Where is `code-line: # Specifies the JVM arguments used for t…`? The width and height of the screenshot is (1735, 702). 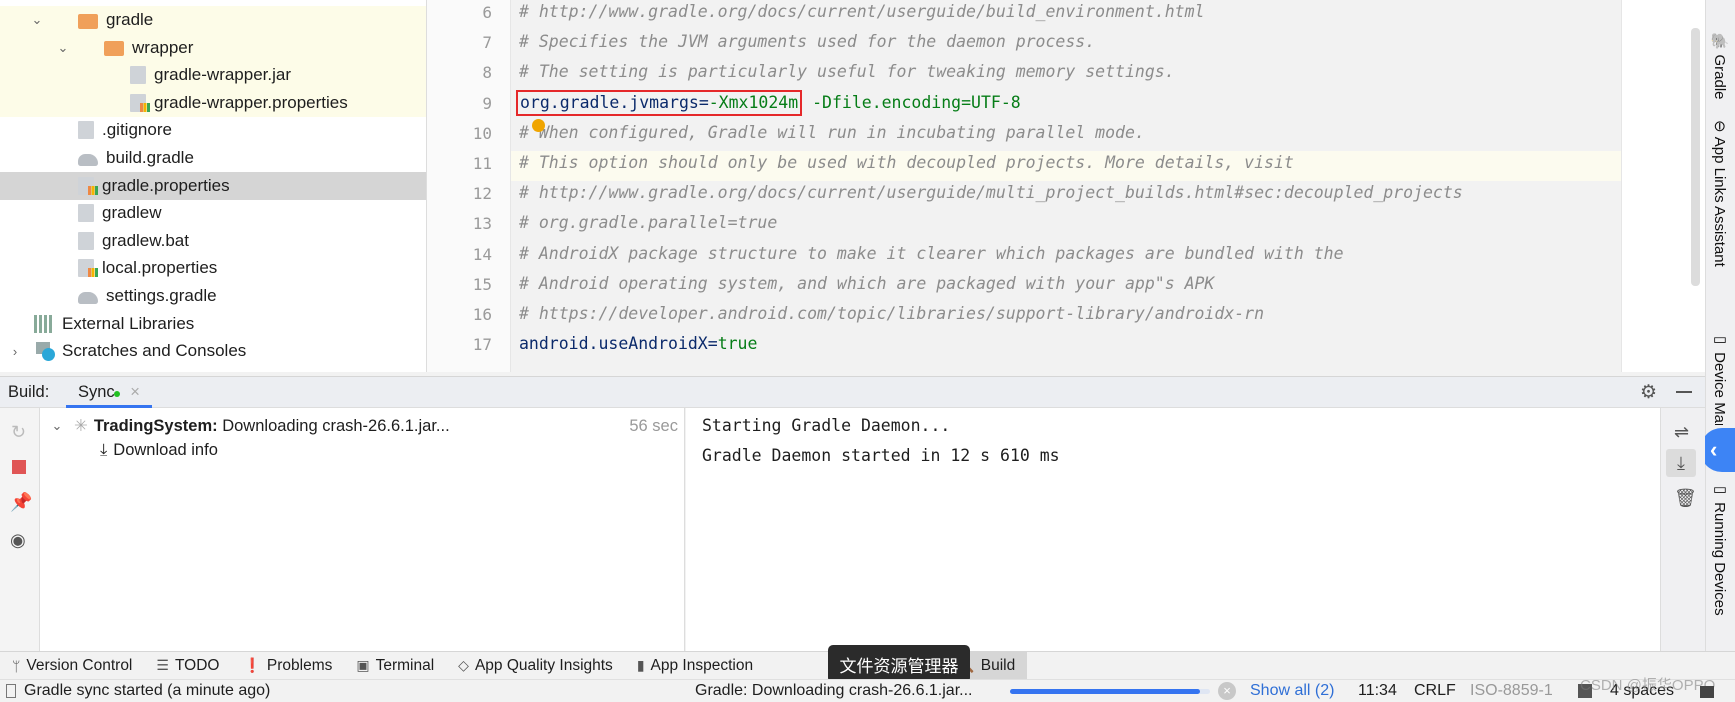
code-line: # Specifies the JVM arguments used for t… is located at coordinates (807, 42).